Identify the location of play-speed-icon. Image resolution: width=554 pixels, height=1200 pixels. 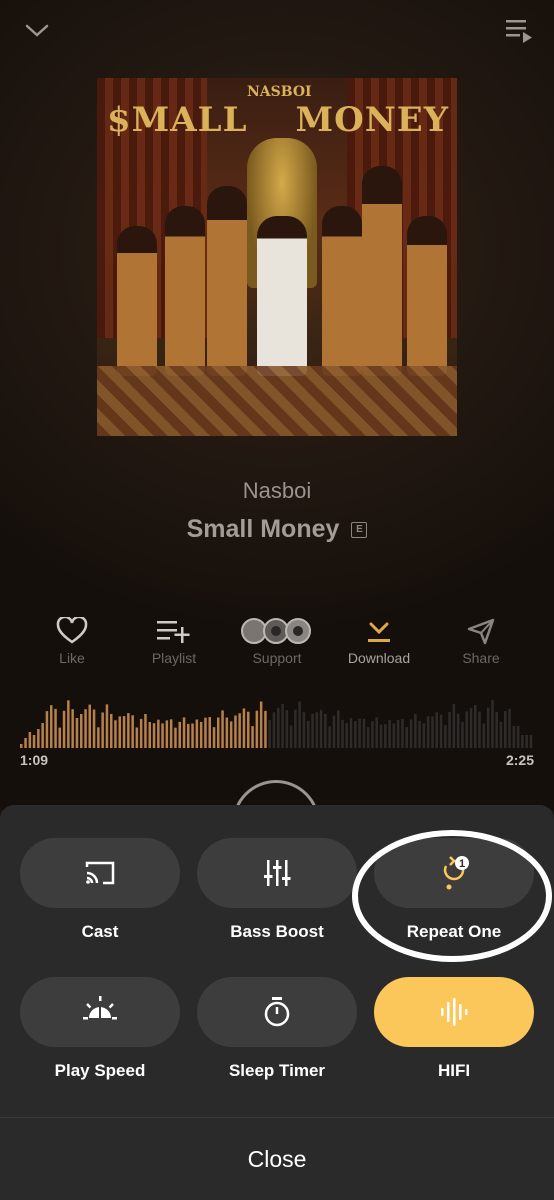
(100, 1008).